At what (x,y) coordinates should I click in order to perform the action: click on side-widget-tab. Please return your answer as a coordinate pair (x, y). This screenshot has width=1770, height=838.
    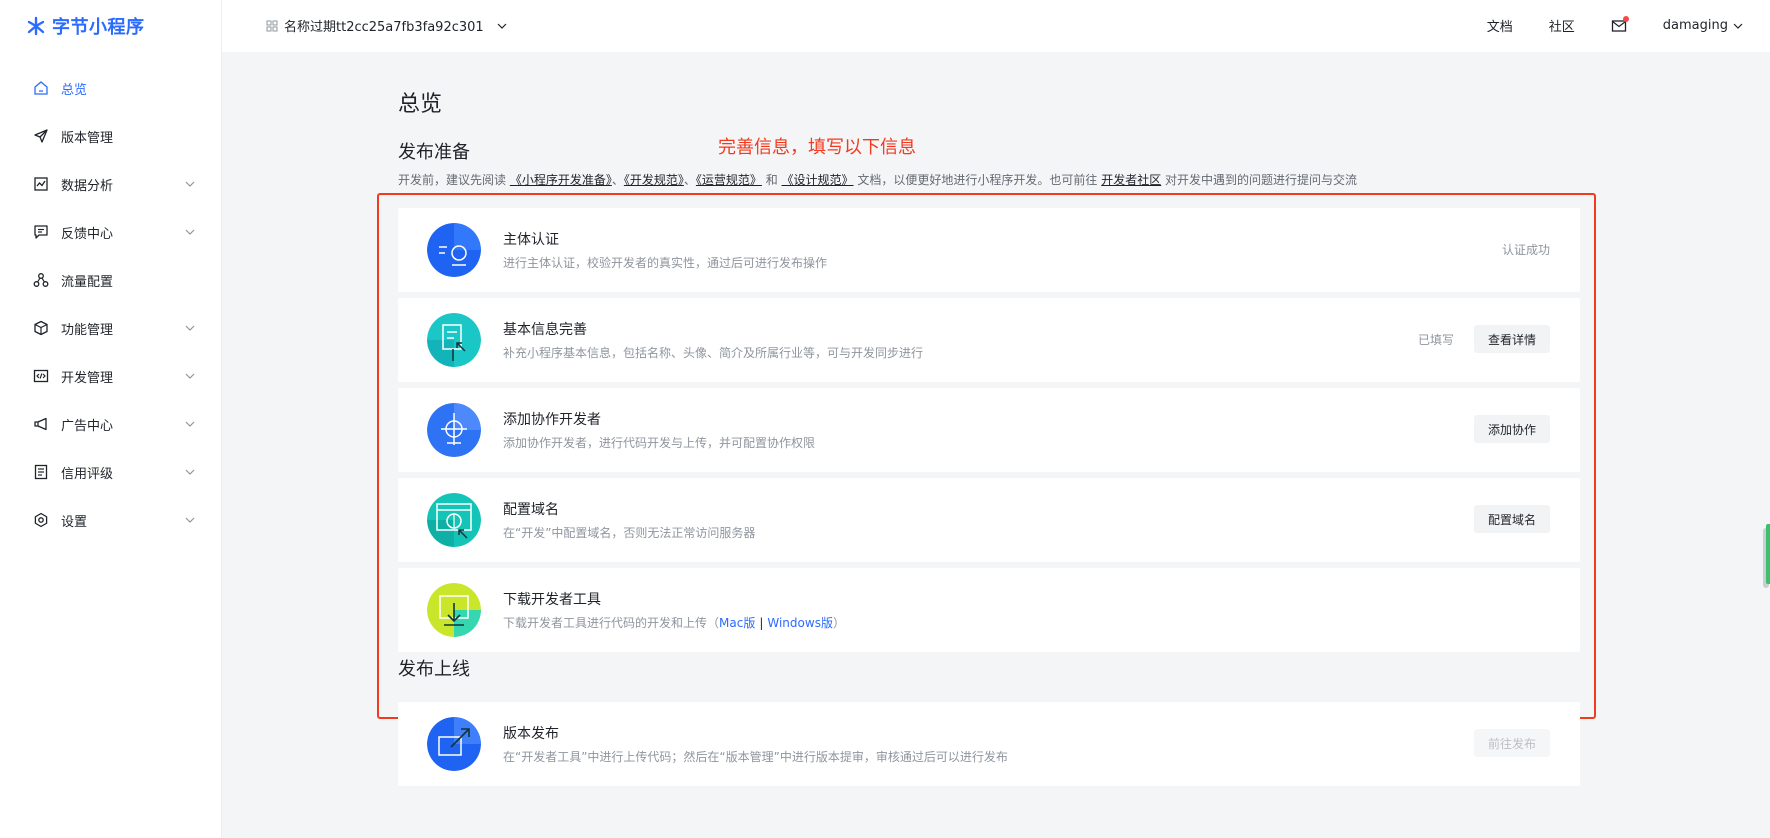
    Looking at the image, I should click on (1768, 554).